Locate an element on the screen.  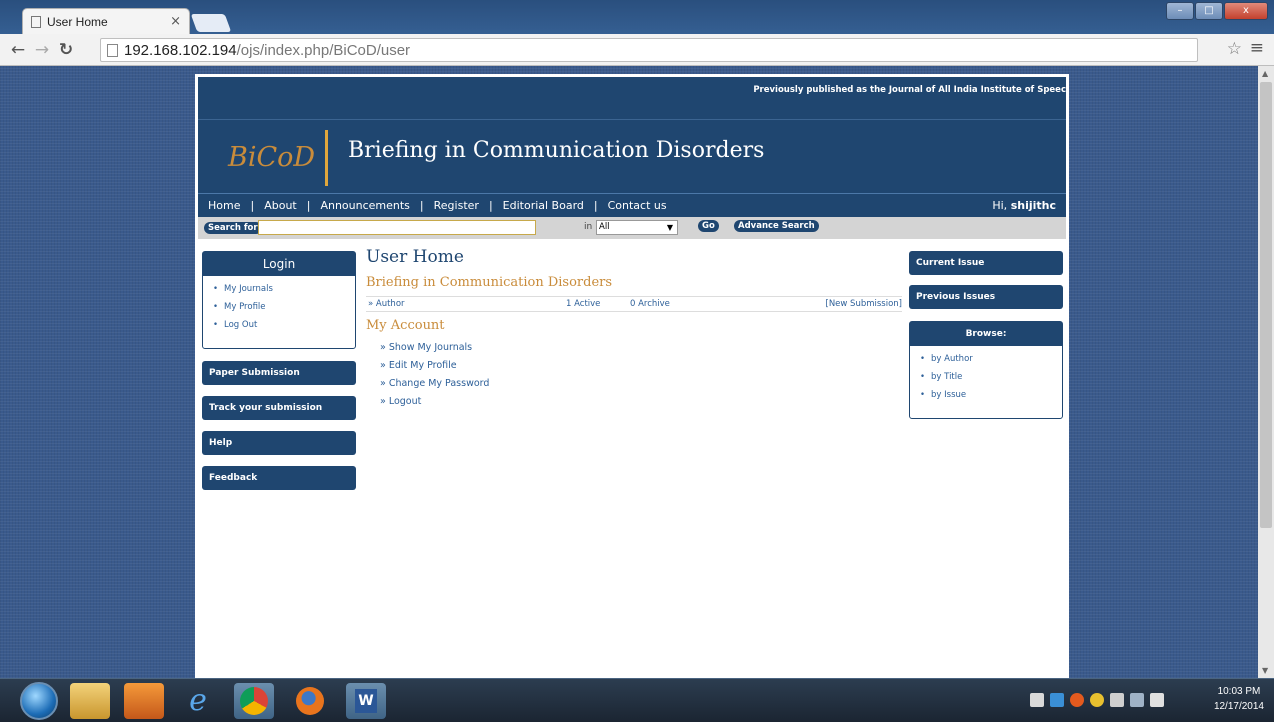
back-arrow-icon: ← is located at coordinates (18, 50).